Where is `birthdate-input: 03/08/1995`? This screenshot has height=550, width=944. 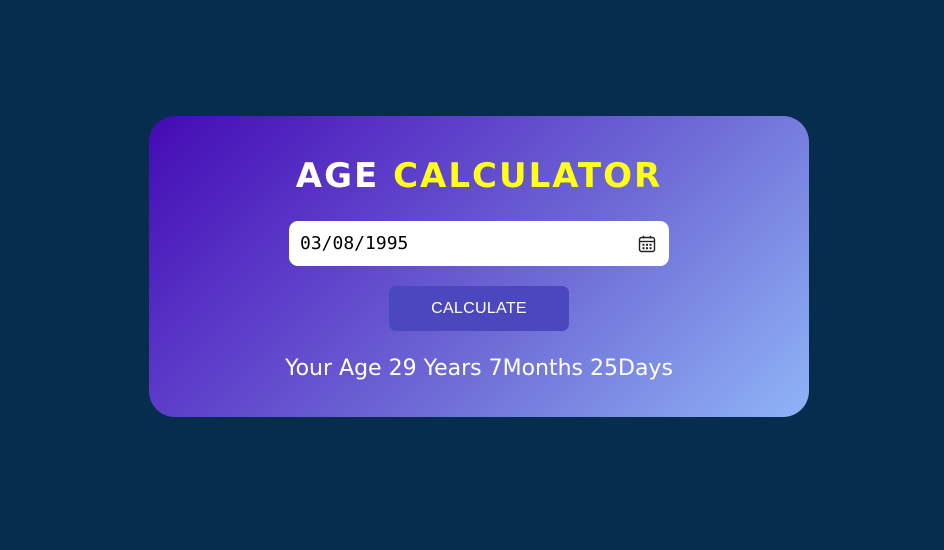 birthdate-input: 03/08/1995 is located at coordinates (479, 243).